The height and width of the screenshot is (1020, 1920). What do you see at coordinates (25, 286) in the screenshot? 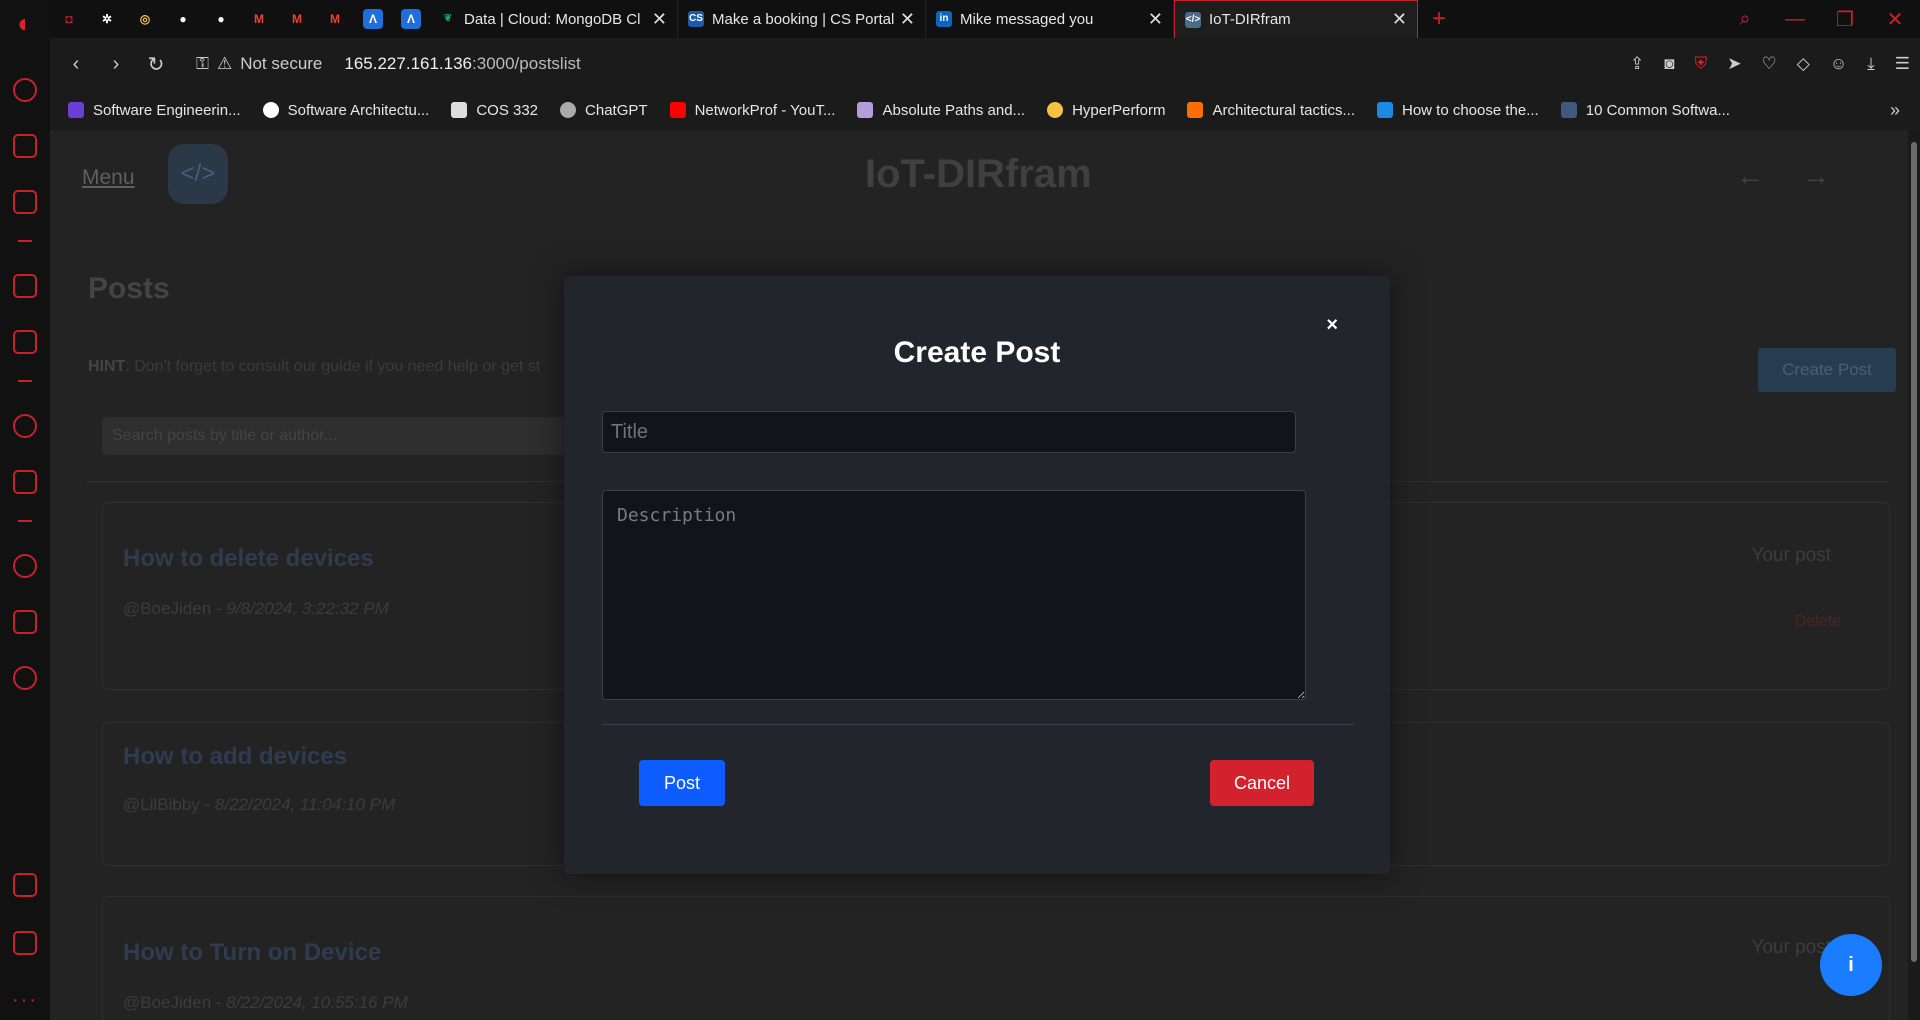
I see `arc-icon` at bounding box center [25, 286].